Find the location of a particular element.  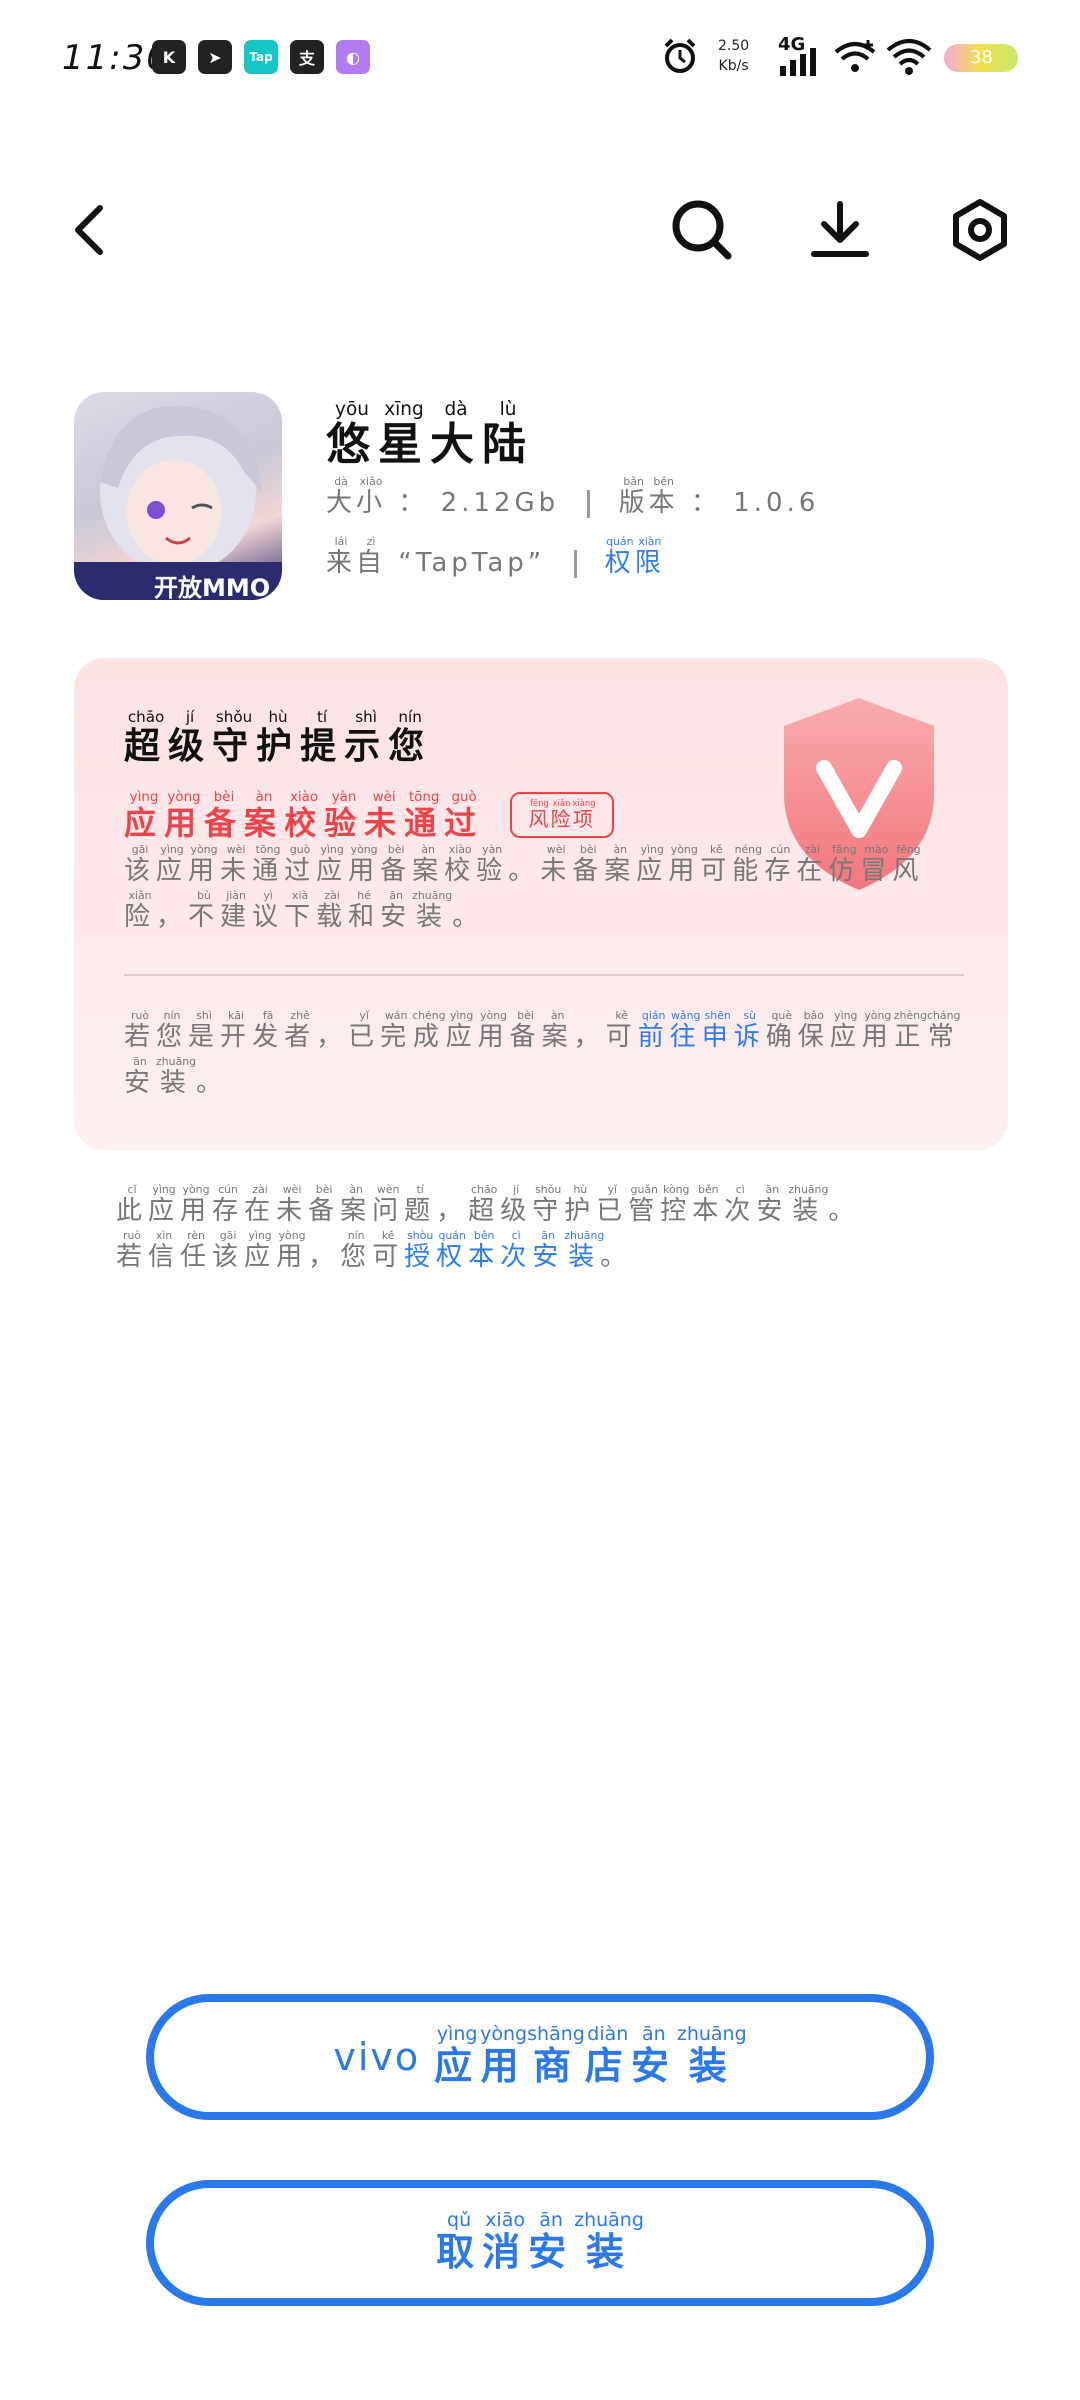

button-char: 取qǔ is located at coordinates (459, 2241).